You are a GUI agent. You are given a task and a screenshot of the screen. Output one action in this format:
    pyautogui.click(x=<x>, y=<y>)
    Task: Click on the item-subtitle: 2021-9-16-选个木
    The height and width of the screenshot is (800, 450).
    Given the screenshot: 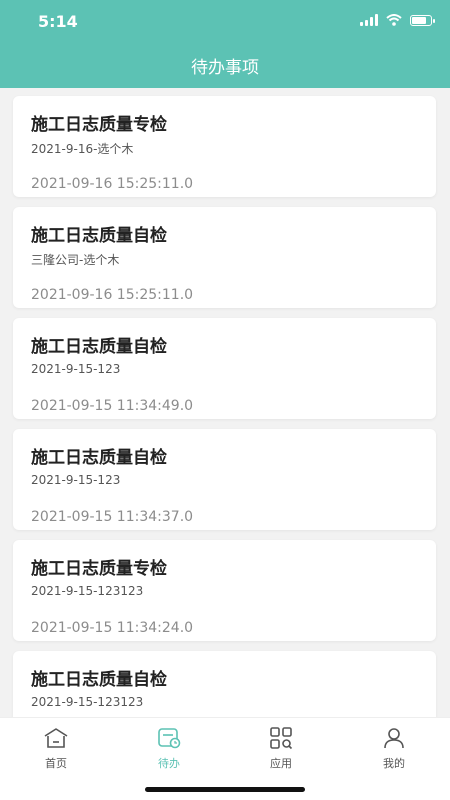 What is the action you would take?
    pyautogui.click(x=82, y=149)
    